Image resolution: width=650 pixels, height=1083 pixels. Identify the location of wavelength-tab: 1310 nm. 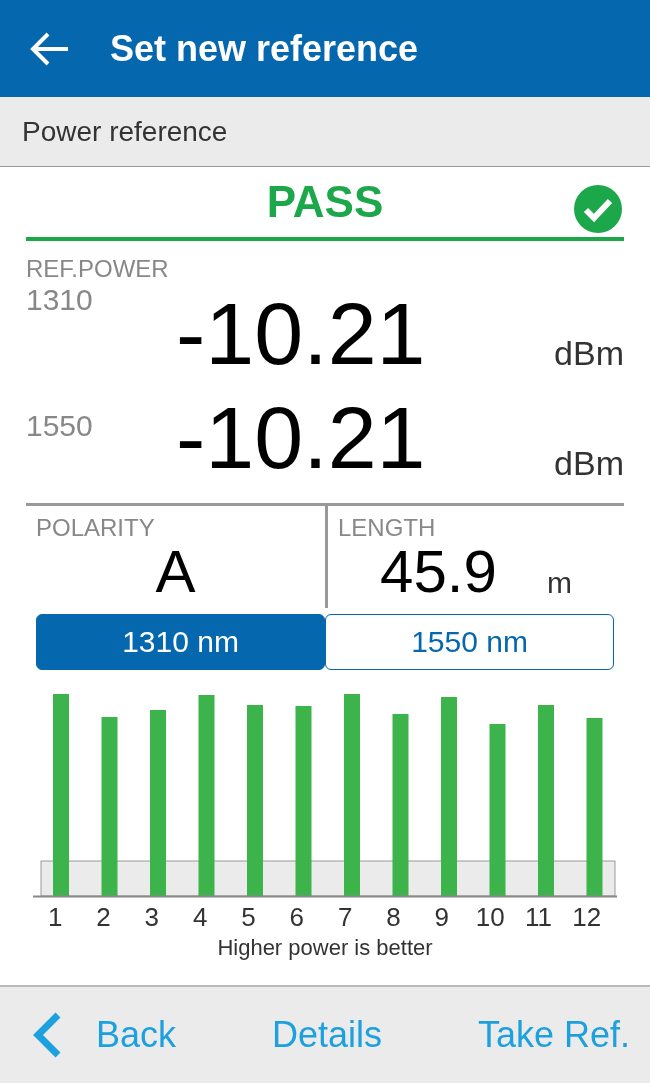
(180, 642).